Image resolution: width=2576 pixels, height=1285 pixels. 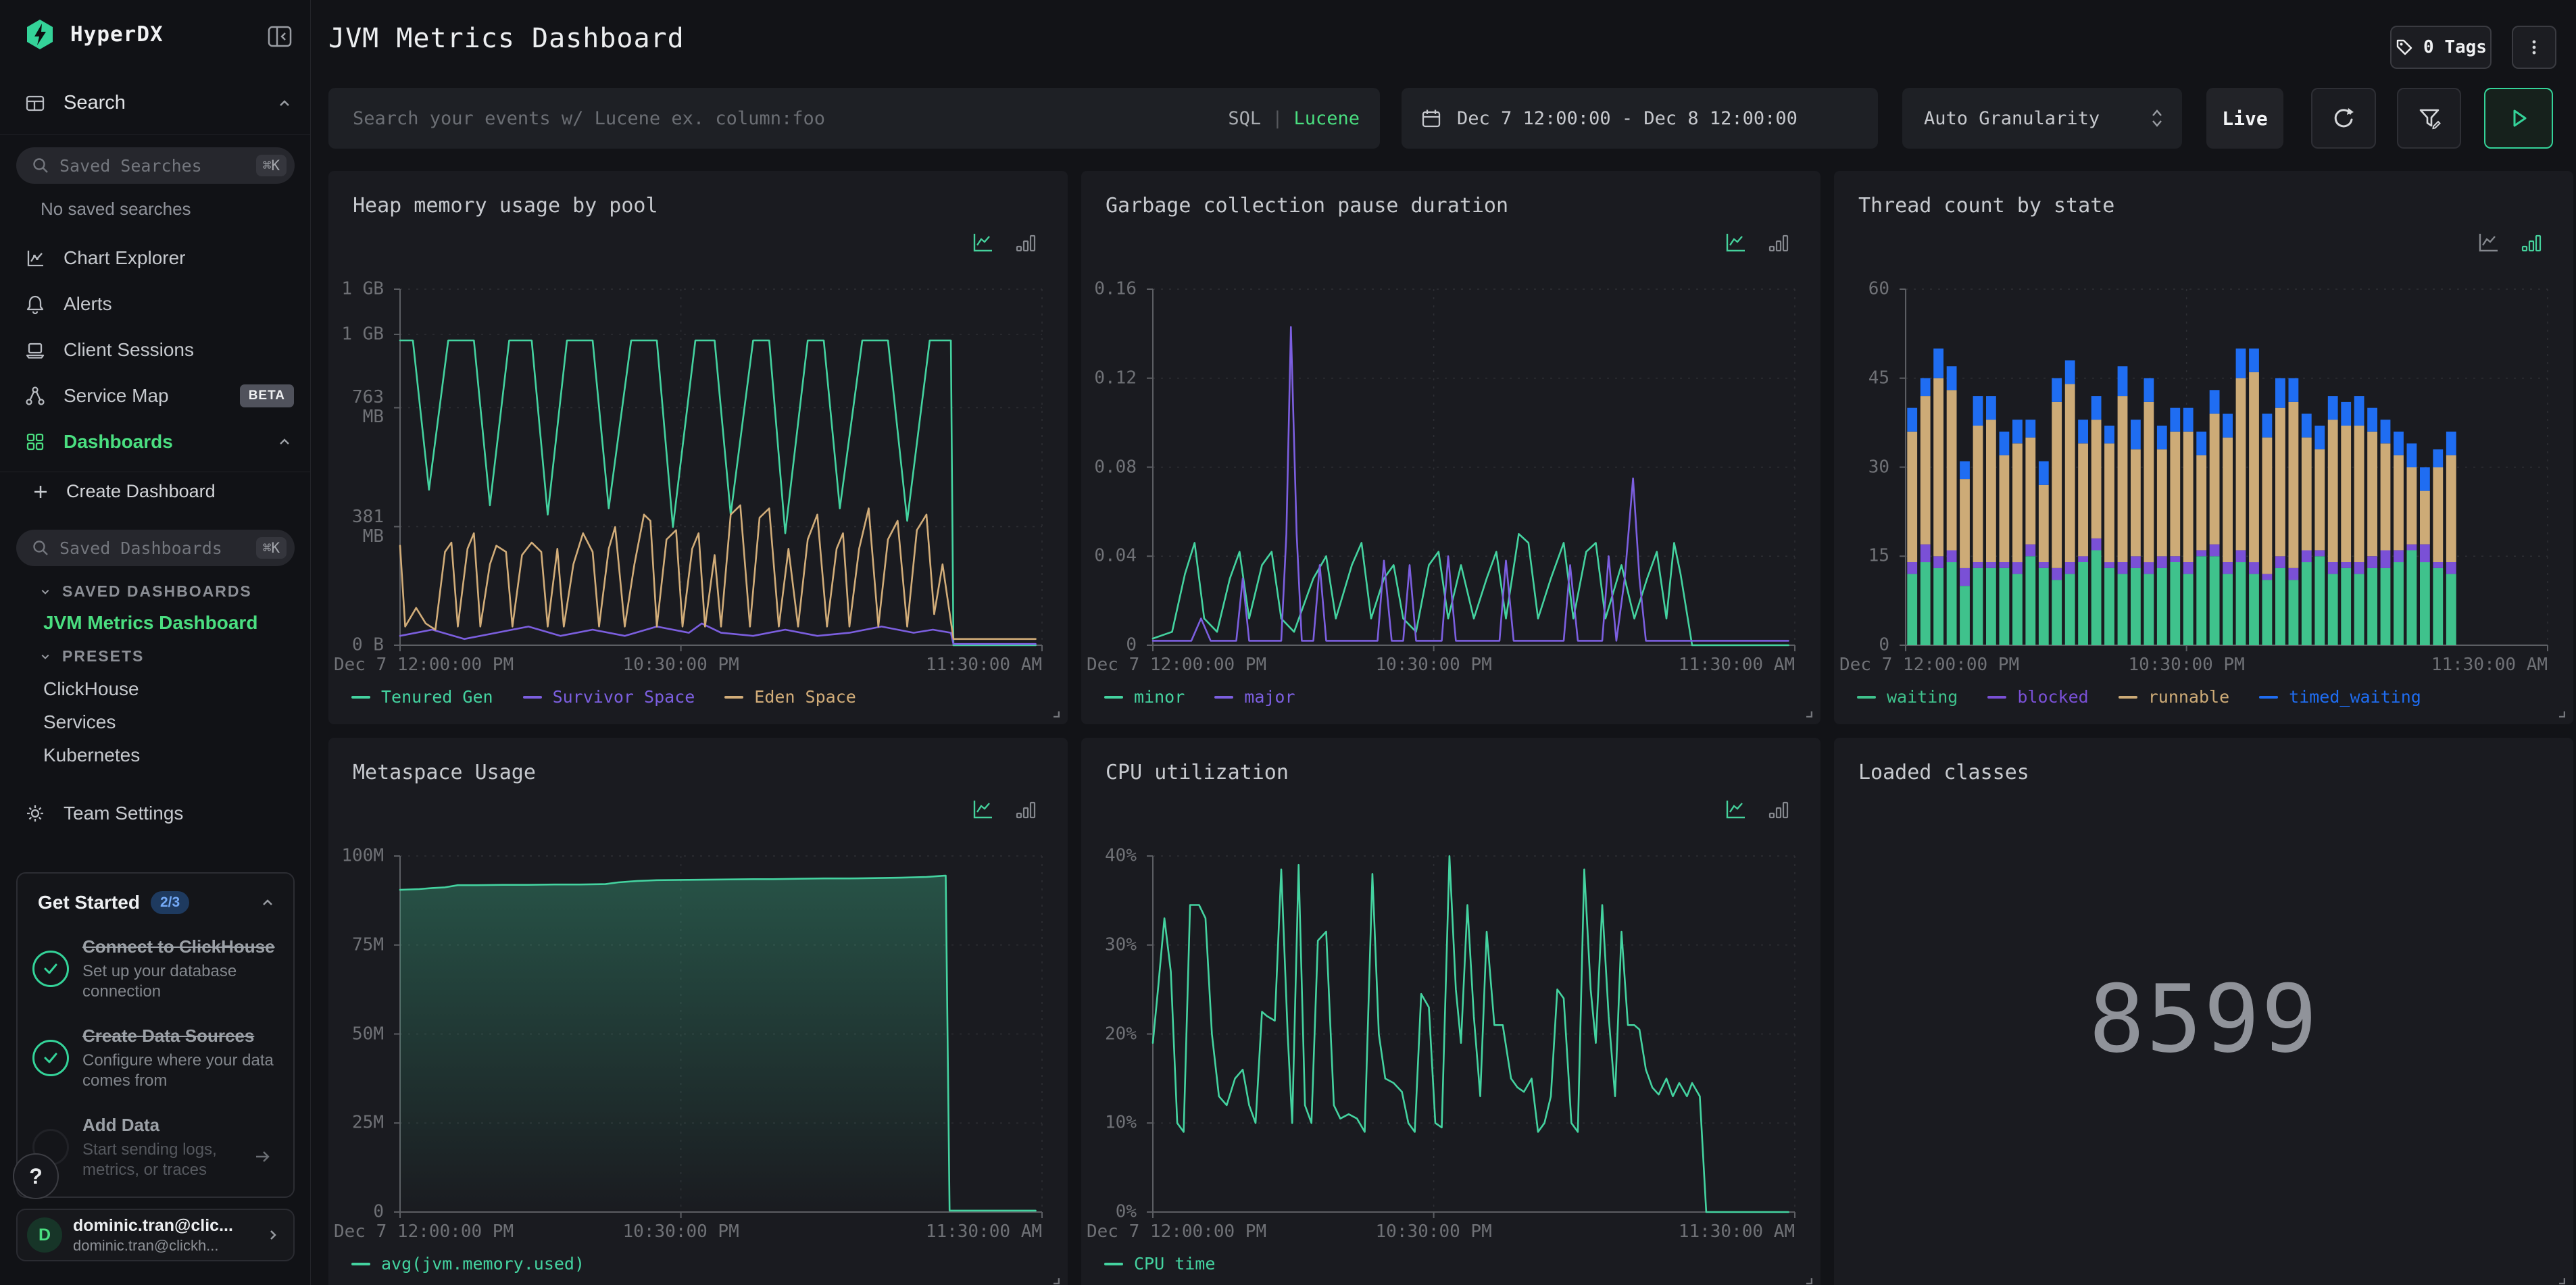 What do you see at coordinates (608, 697) in the screenshot?
I see `legend-item: Survivor Space` at bounding box center [608, 697].